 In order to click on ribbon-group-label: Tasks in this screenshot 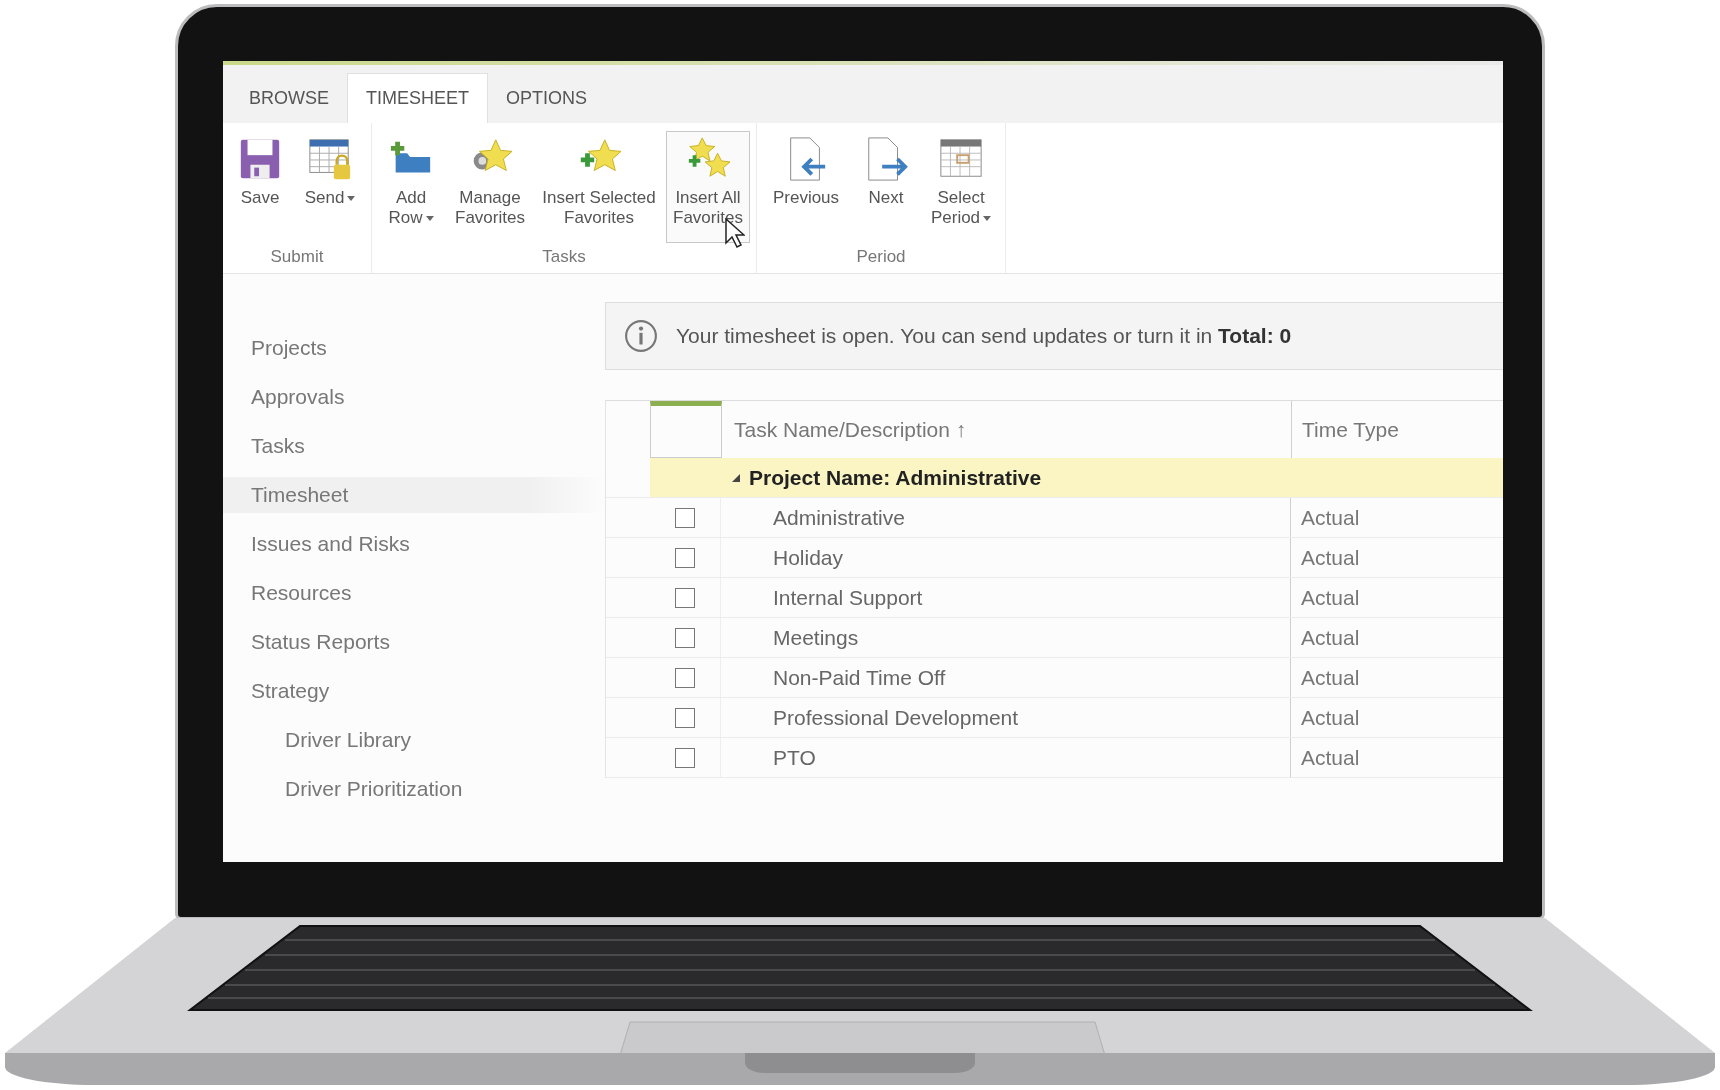, I will do `click(564, 257)`.